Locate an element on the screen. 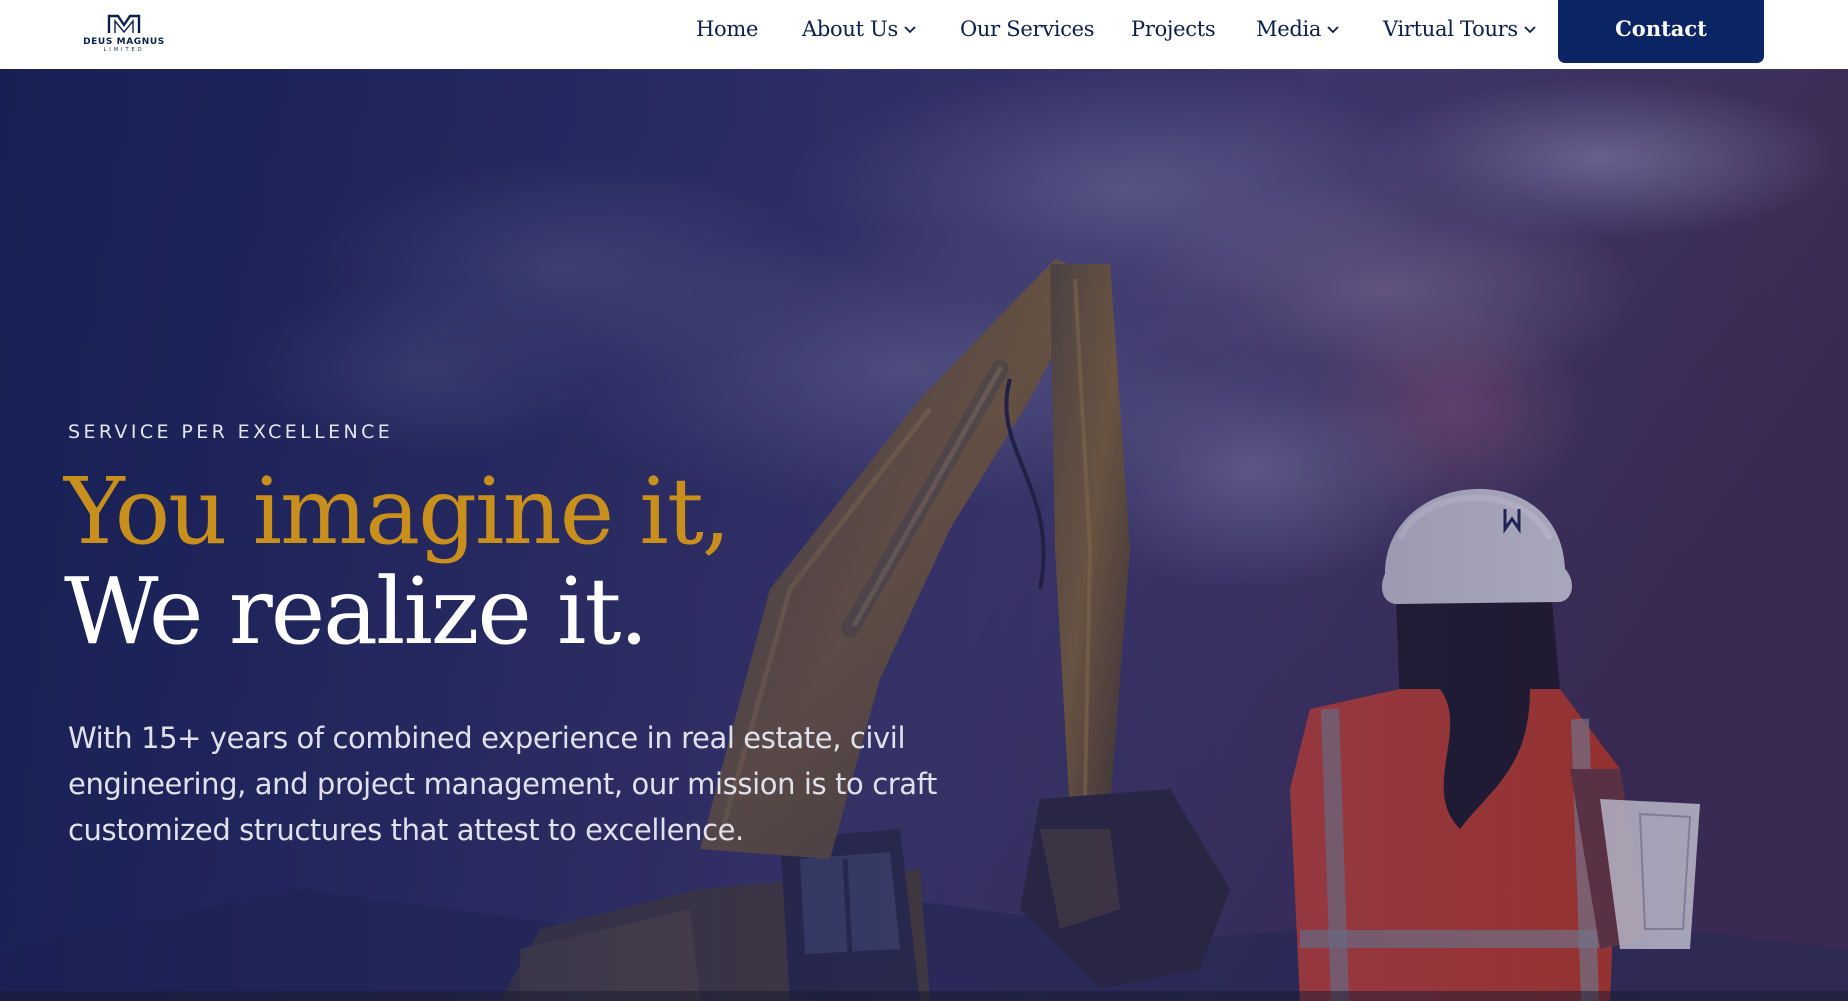 Image resolution: width=1848 pixels, height=1001 pixels. nav-item-label: Media is located at coordinates (1289, 29).